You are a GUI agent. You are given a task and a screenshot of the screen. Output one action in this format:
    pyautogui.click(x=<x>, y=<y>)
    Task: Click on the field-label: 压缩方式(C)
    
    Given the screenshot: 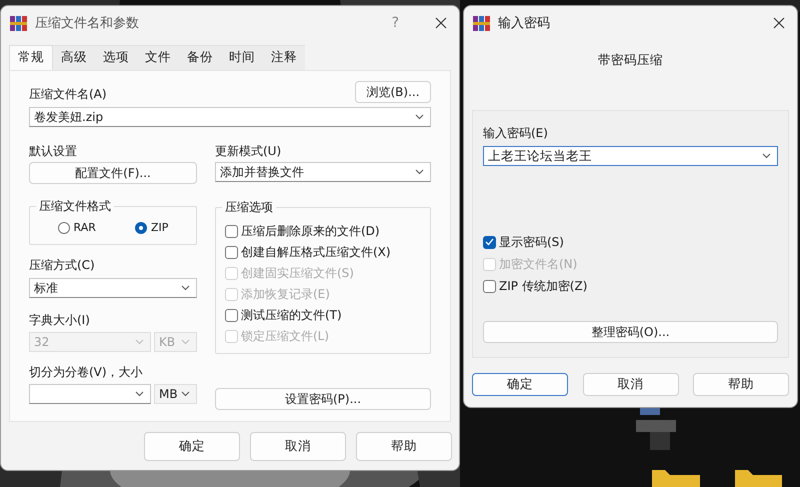 What is the action you would take?
    pyautogui.click(x=62, y=265)
    